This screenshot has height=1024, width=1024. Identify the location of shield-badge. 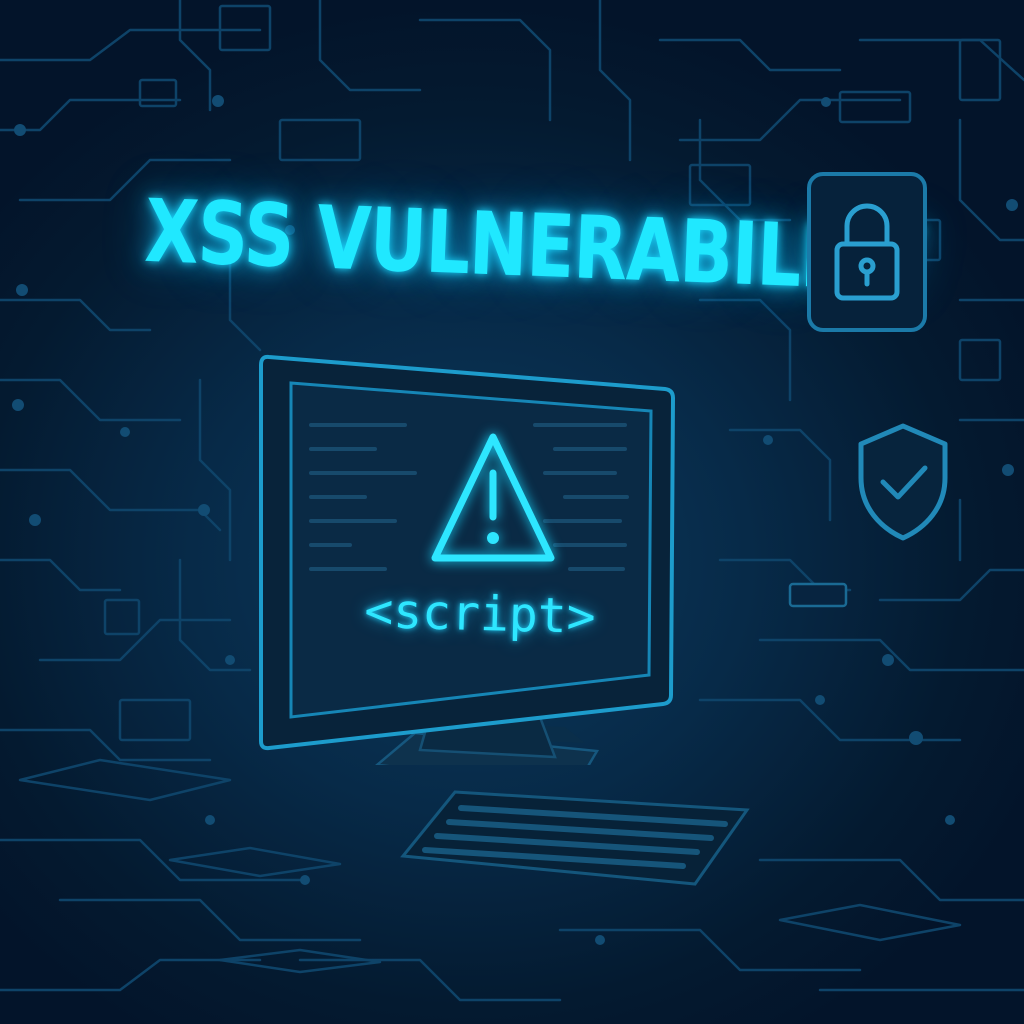
(903, 482).